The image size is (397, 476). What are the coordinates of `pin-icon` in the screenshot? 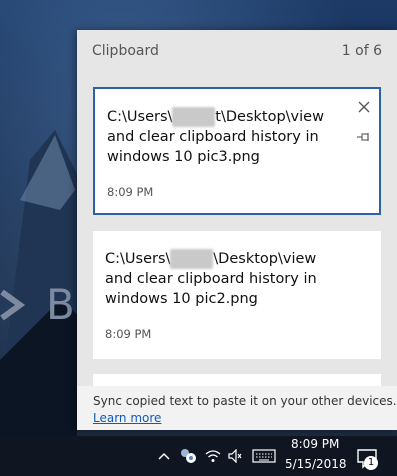 It's located at (364, 137).